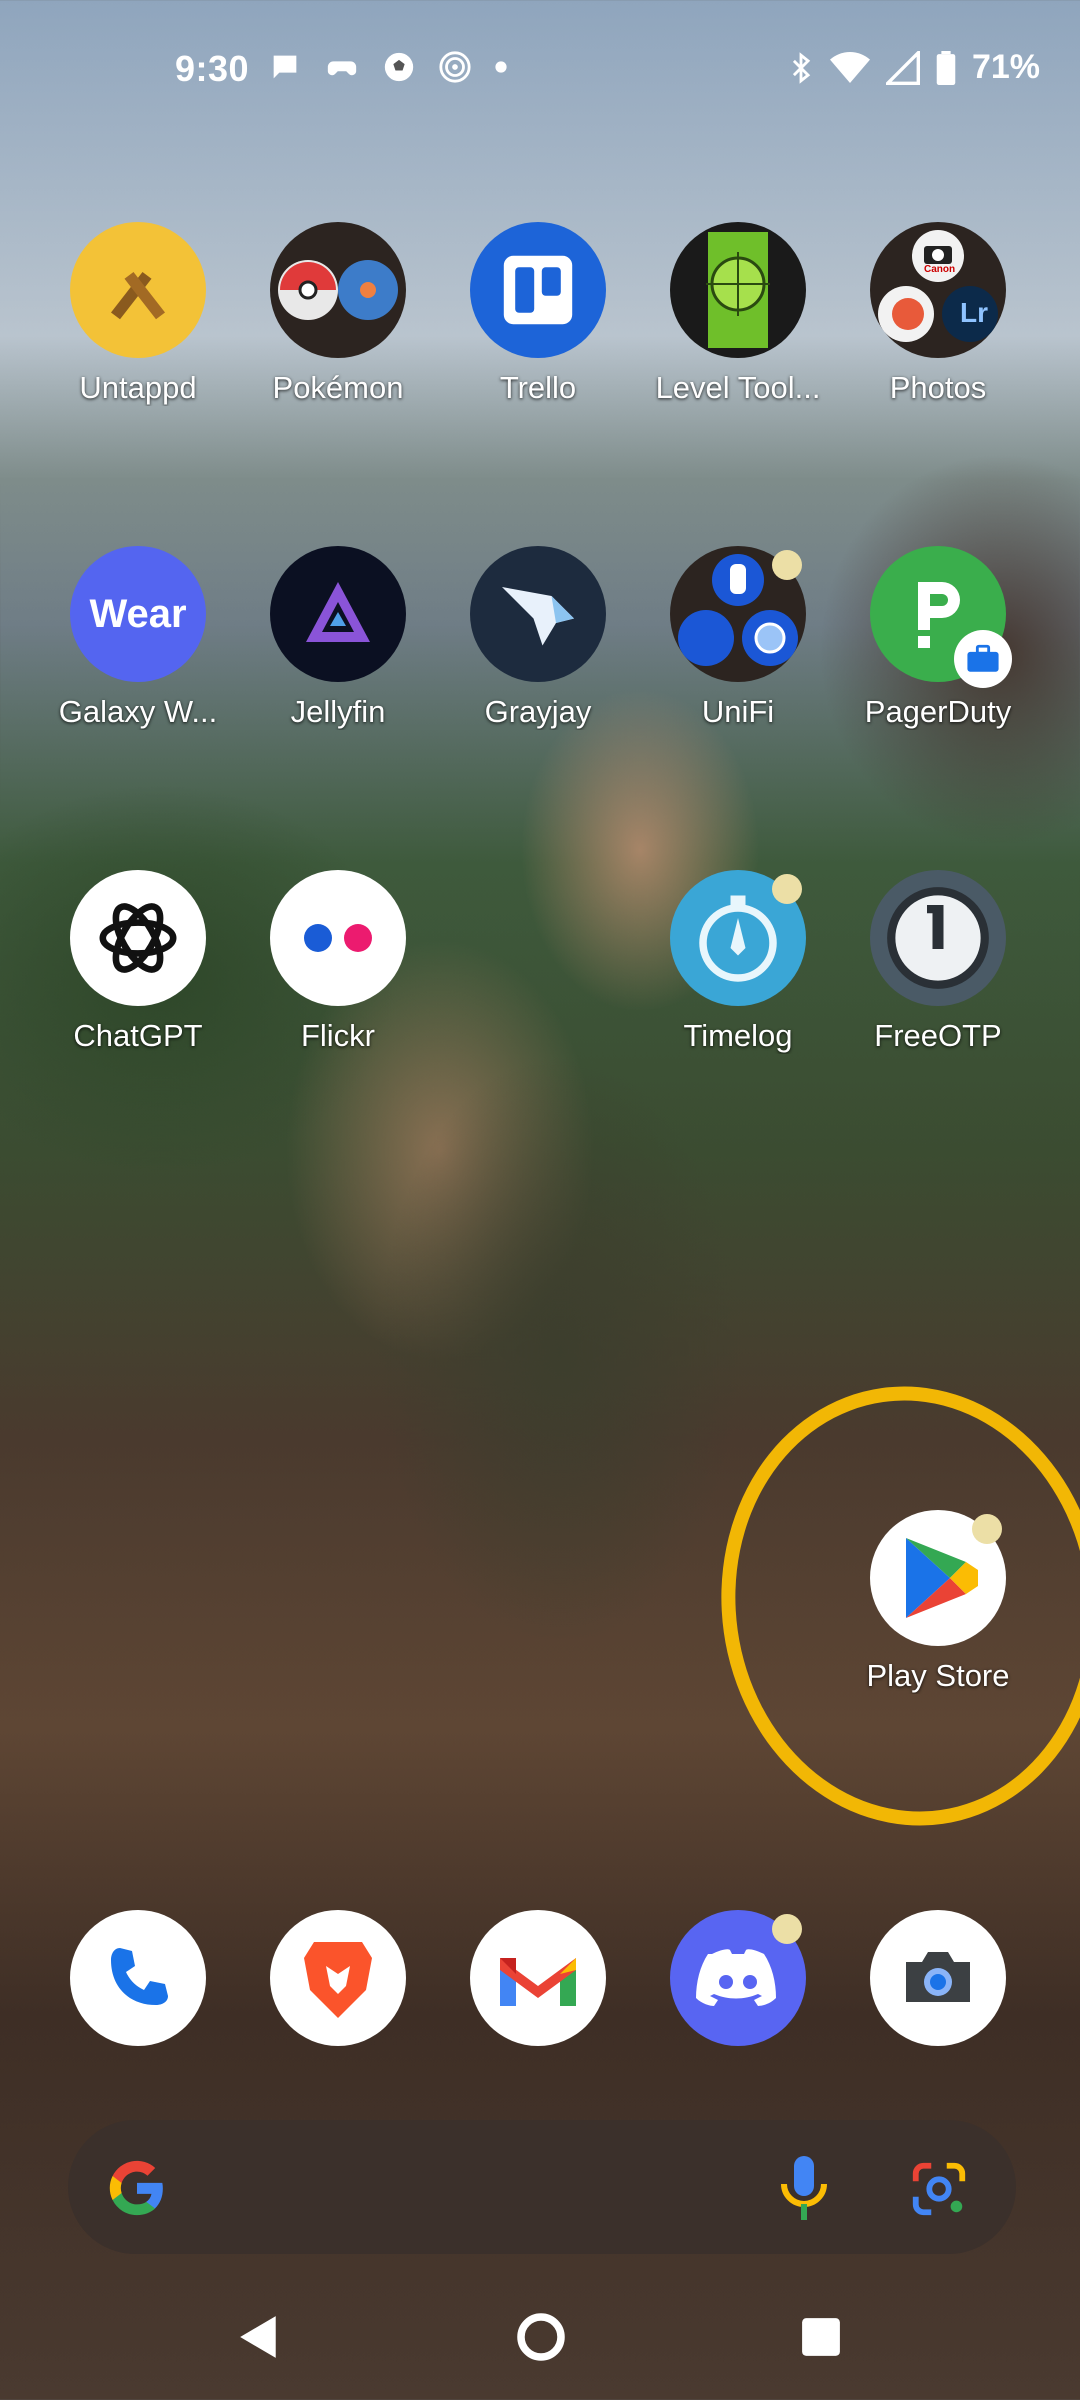  Describe the element at coordinates (849, 67) in the screenshot. I see `wifi-icon` at that location.